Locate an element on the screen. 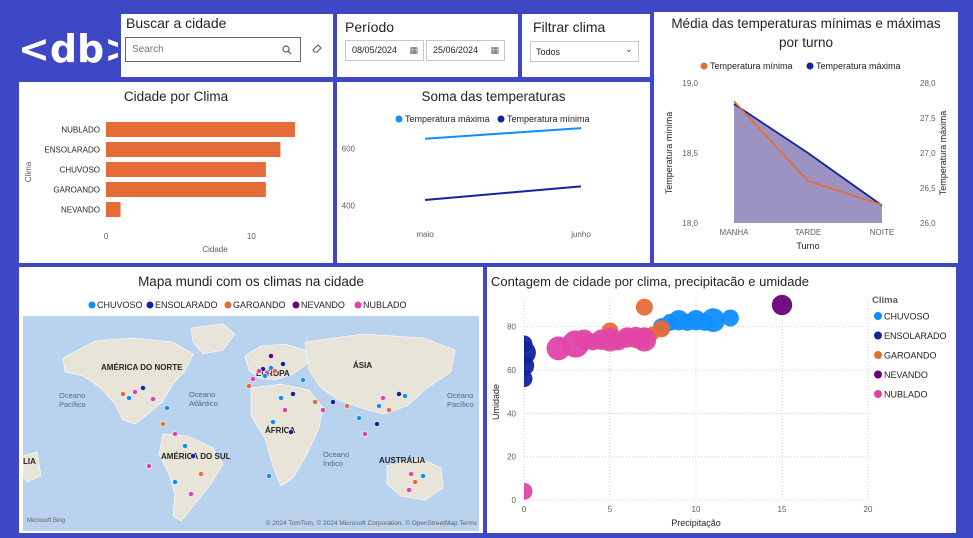 This screenshot has height=538, width=973. map-label-asia: ÁSIA is located at coordinates (362, 365).